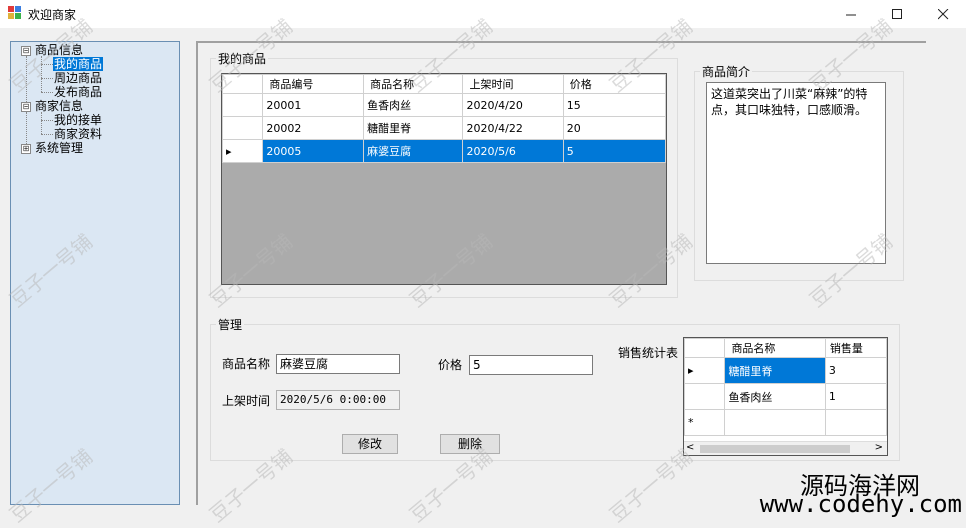 The height and width of the screenshot is (528, 966). What do you see at coordinates (614, 105) in the screenshot?
I see `table-cell: 15` at bounding box center [614, 105].